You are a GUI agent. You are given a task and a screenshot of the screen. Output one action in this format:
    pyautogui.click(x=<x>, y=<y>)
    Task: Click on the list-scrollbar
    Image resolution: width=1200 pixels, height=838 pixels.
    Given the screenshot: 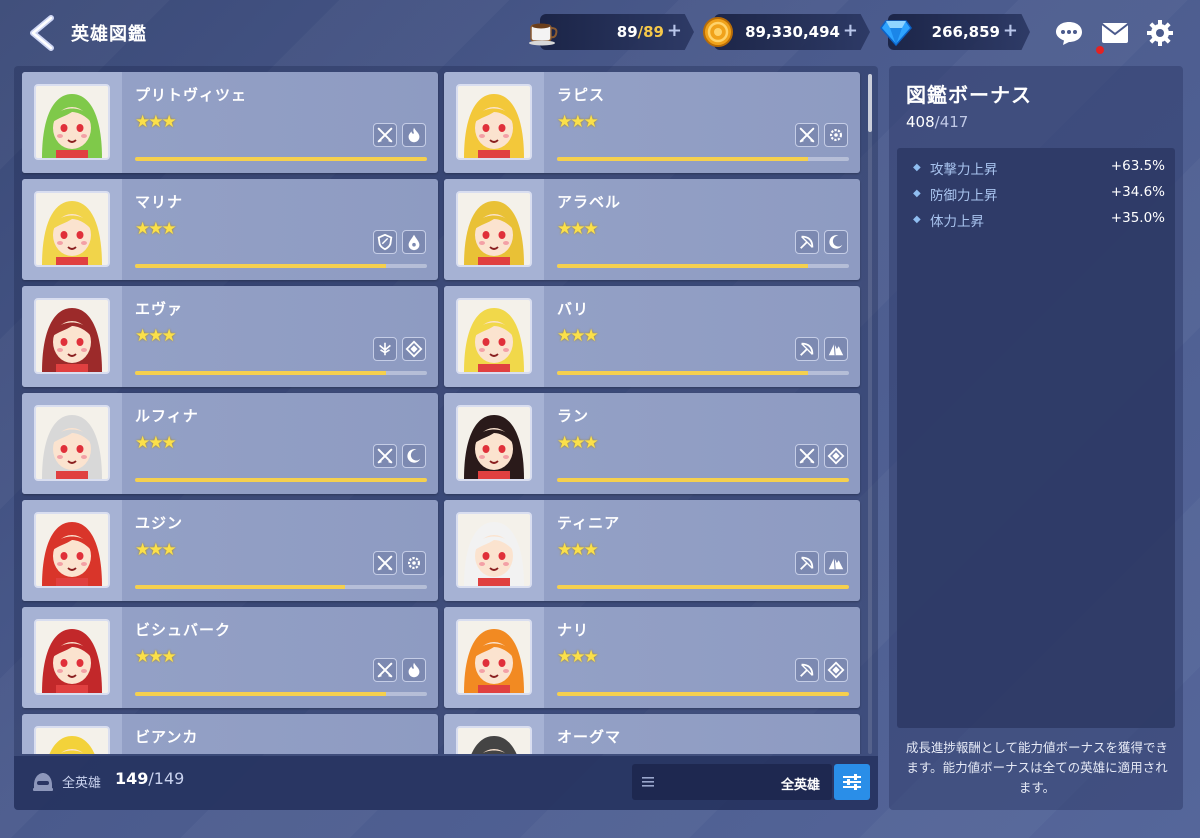 What is the action you would take?
    pyautogui.click(x=870, y=414)
    